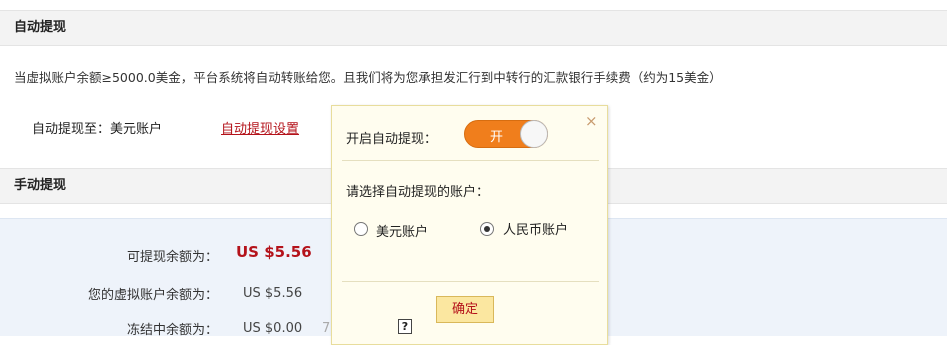 This screenshot has width=947, height=345. What do you see at coordinates (152, 295) in the screenshot?
I see `virtual-balance-label: 您的虚拟账户余额为：` at bounding box center [152, 295].